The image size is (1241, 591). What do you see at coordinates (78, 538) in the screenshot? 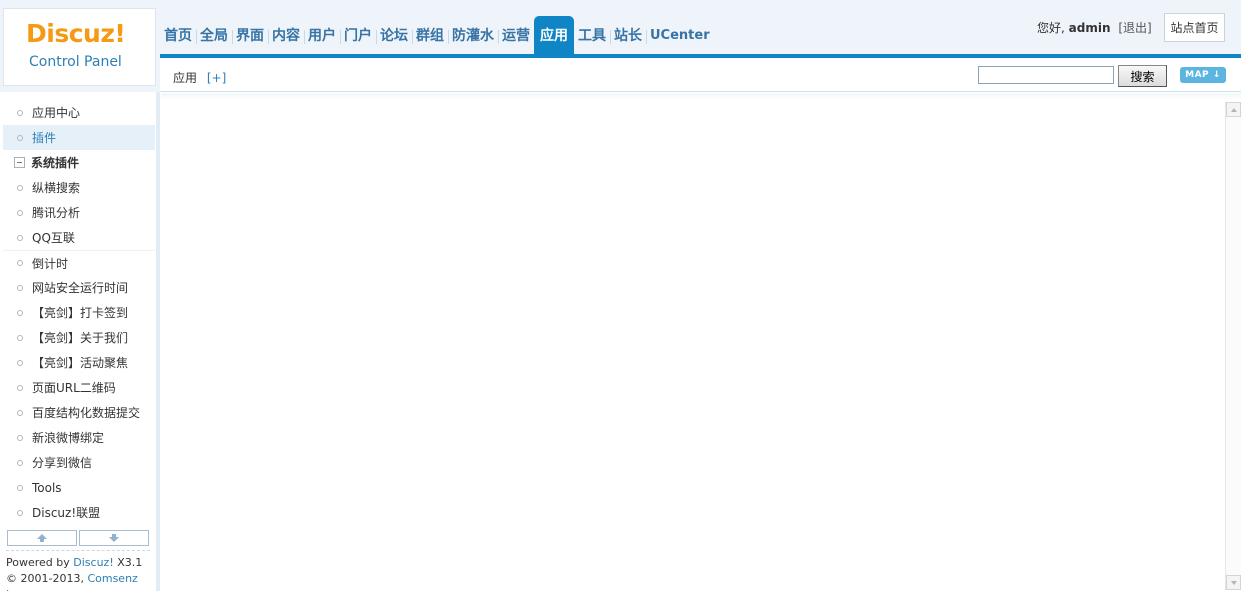
I see `sidebar-scroll-controls` at bounding box center [78, 538].